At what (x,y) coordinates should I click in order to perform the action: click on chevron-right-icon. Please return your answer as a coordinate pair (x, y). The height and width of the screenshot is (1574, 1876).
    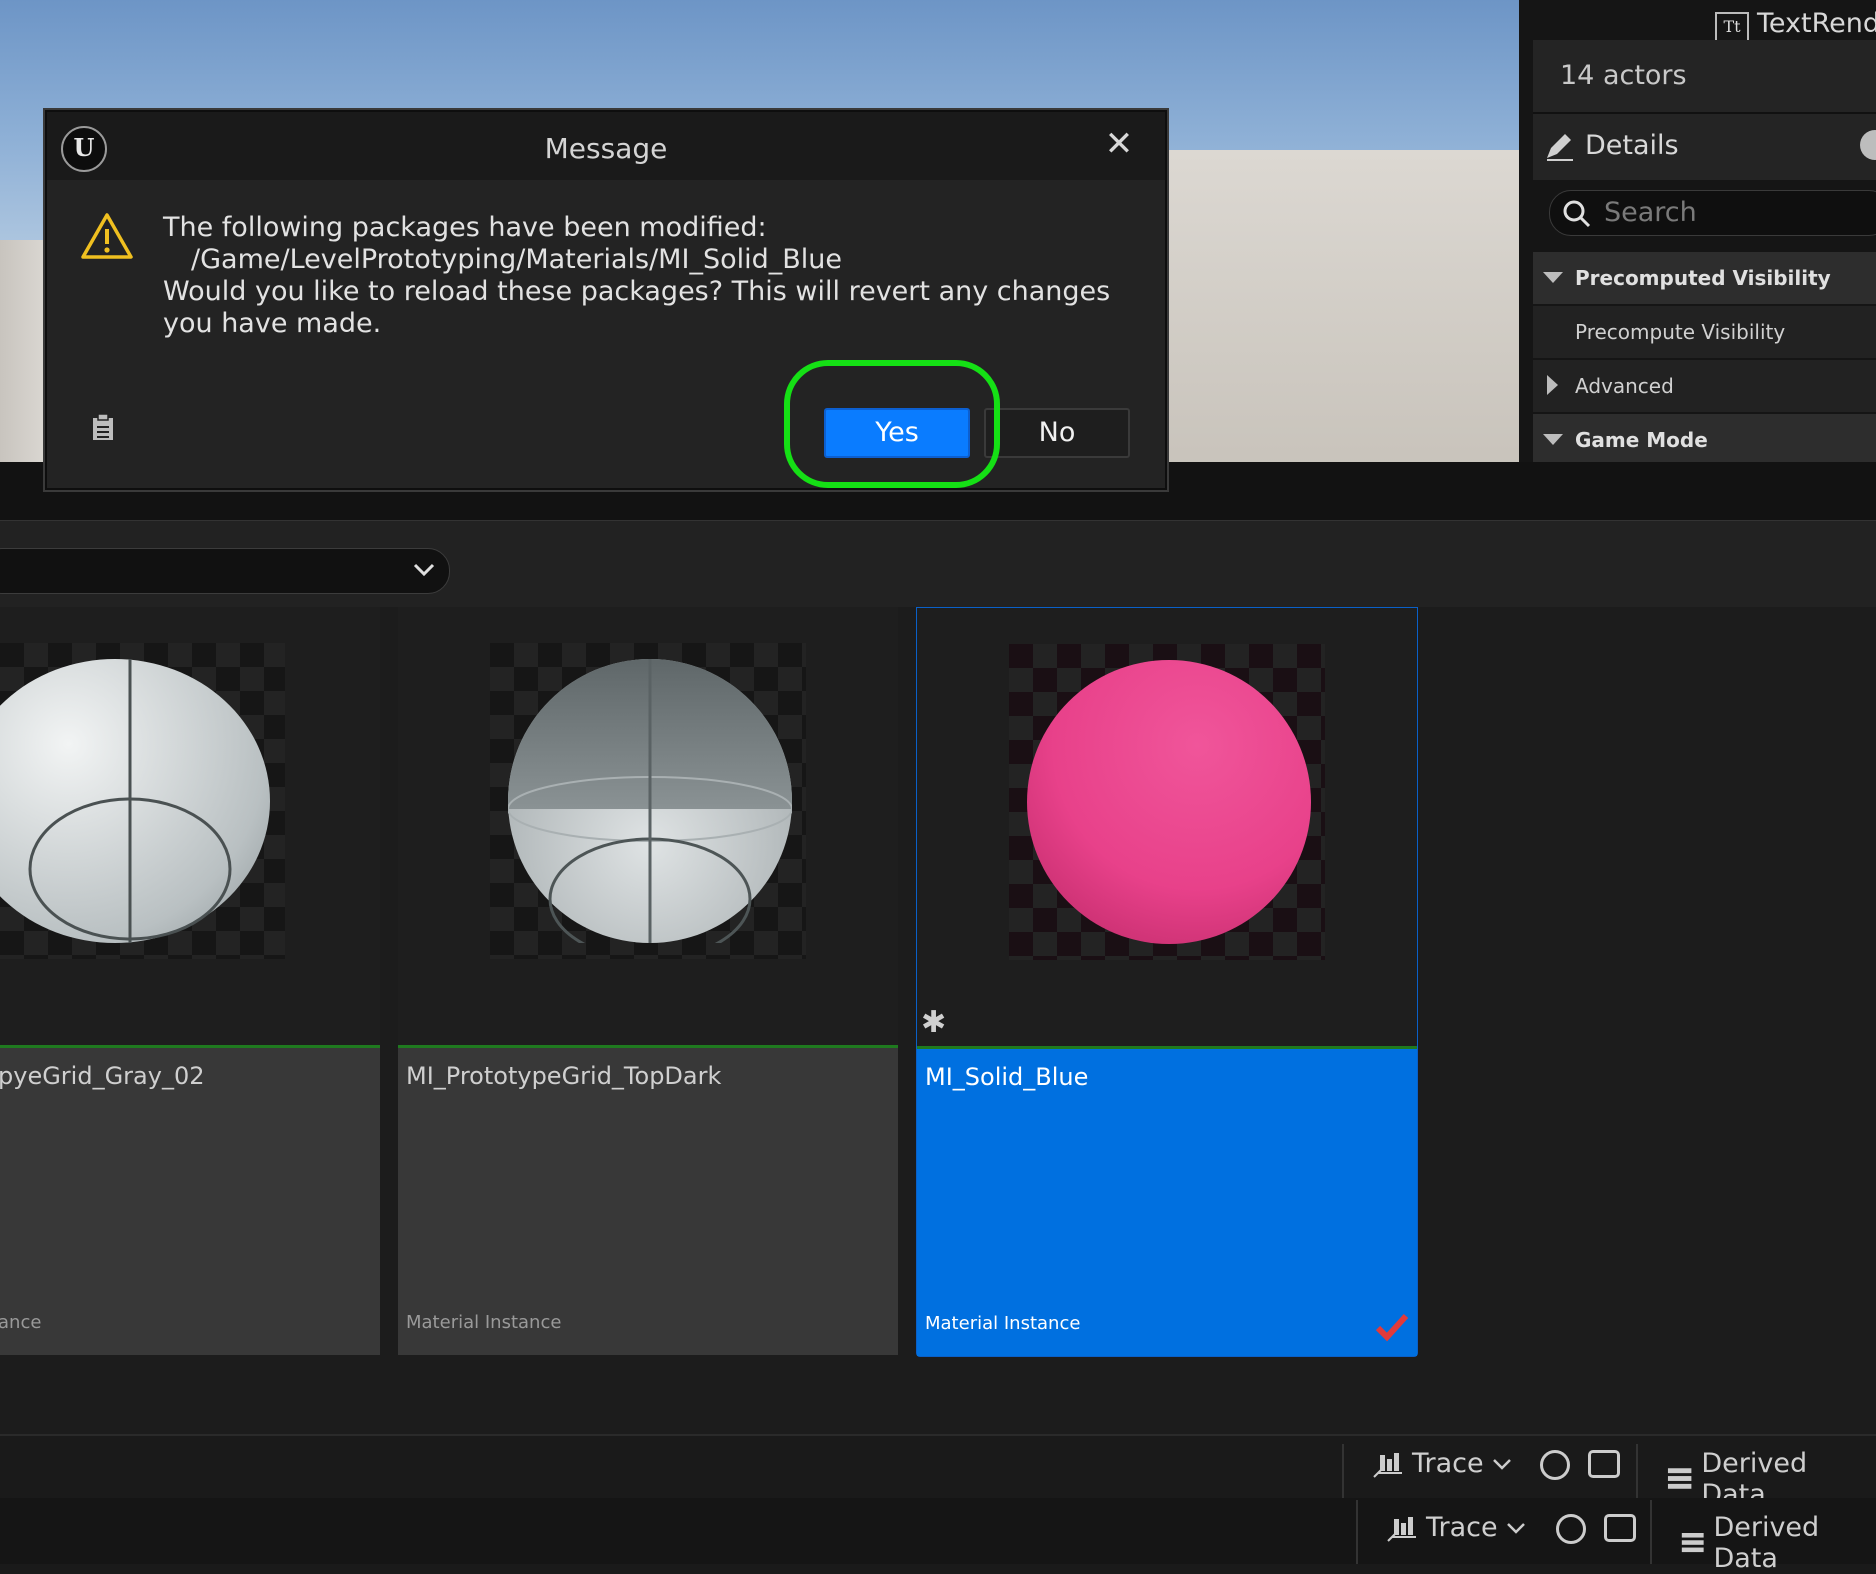
    Looking at the image, I should click on (1552, 385).